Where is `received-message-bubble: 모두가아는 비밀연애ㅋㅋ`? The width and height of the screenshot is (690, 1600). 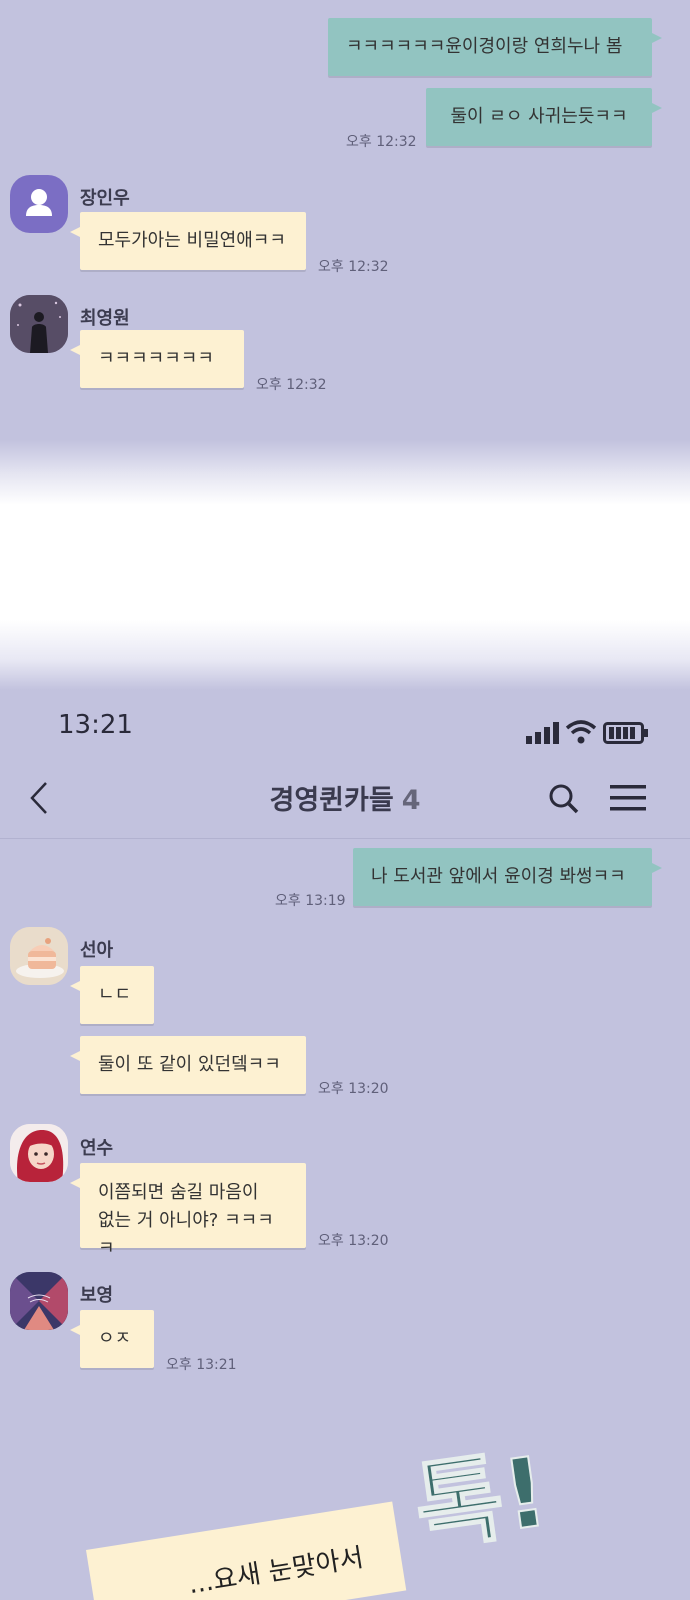 received-message-bubble: 모두가아는 비밀연애ㅋㅋ is located at coordinates (188, 241).